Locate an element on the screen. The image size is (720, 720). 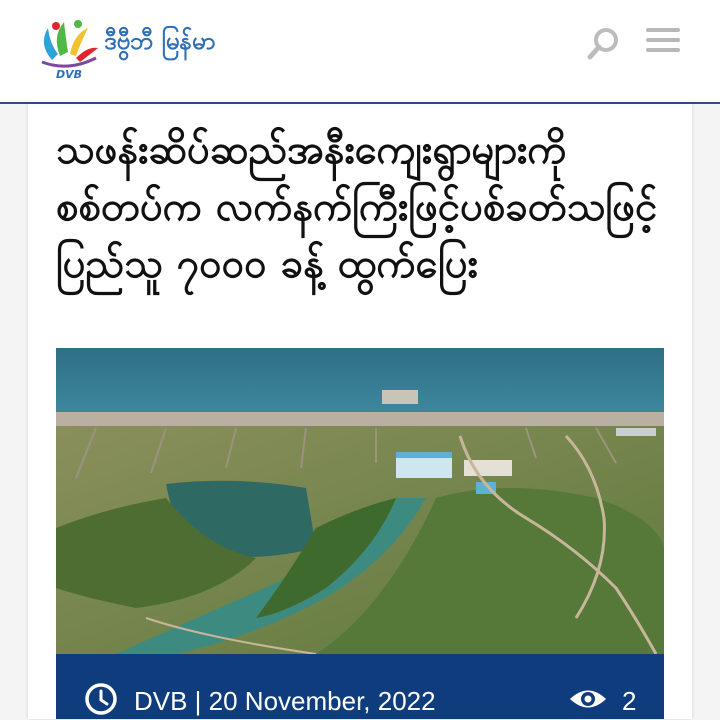
menu-icon is located at coordinates (664, 42).